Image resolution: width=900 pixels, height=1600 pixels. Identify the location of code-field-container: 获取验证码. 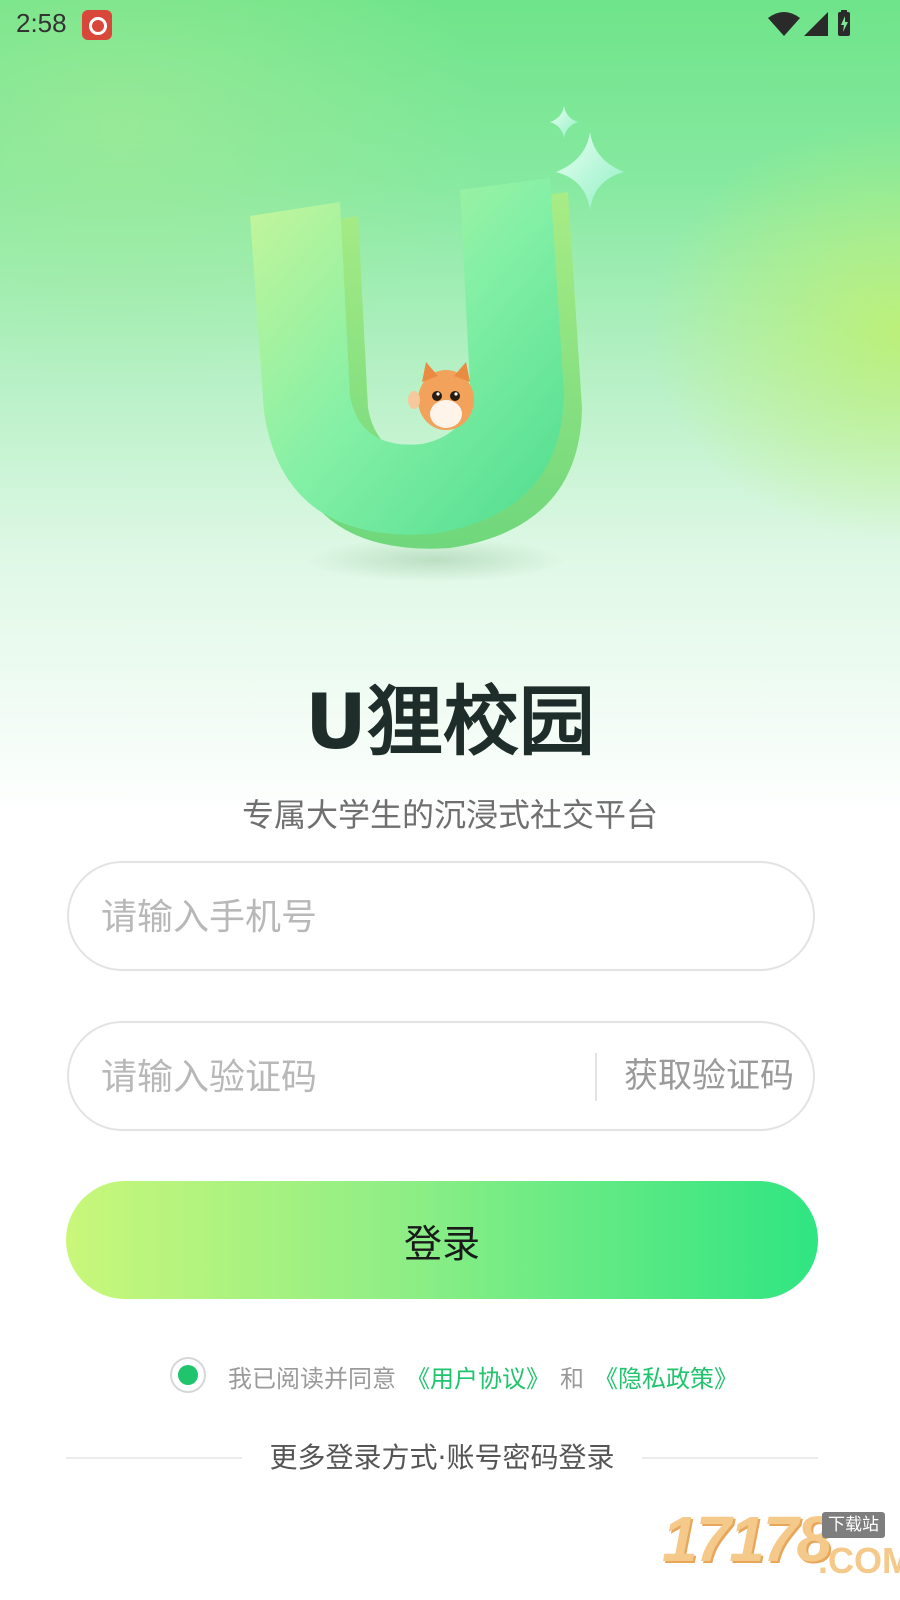
(441, 1076).